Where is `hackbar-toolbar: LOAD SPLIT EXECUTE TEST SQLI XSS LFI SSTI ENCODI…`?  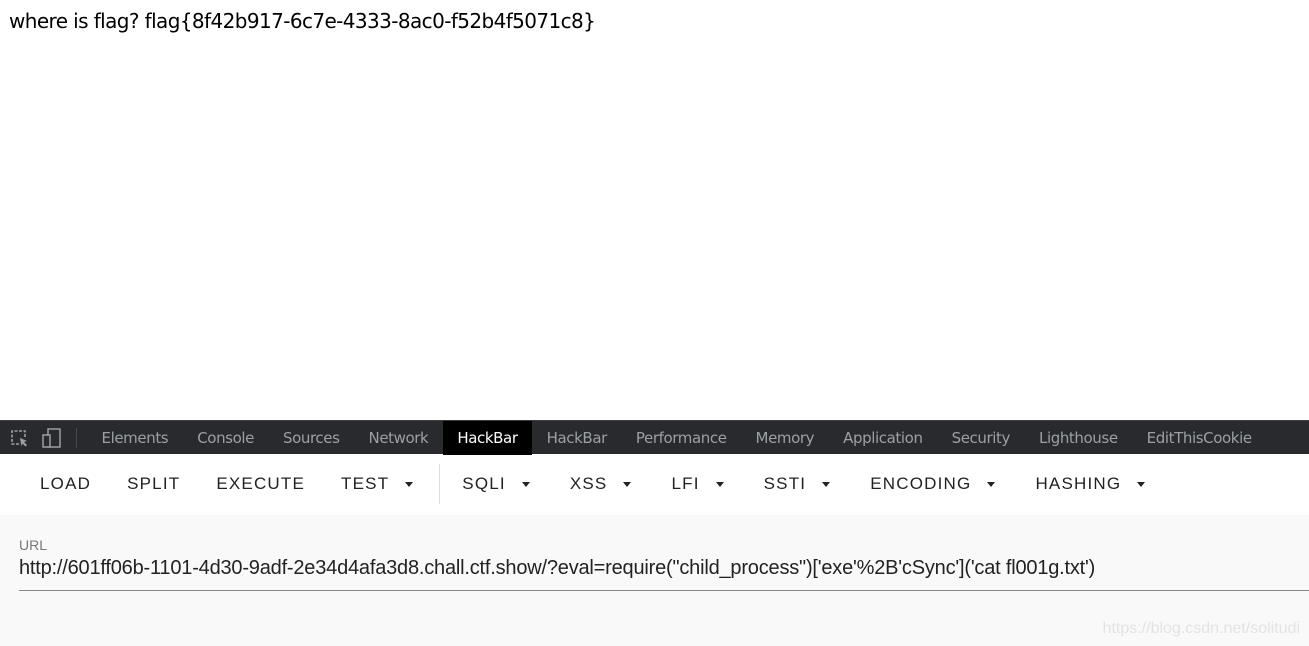 hackbar-toolbar: LOAD SPLIT EXECUTE TEST SQLI XSS LFI SSTI ENCODI… is located at coordinates (654, 484).